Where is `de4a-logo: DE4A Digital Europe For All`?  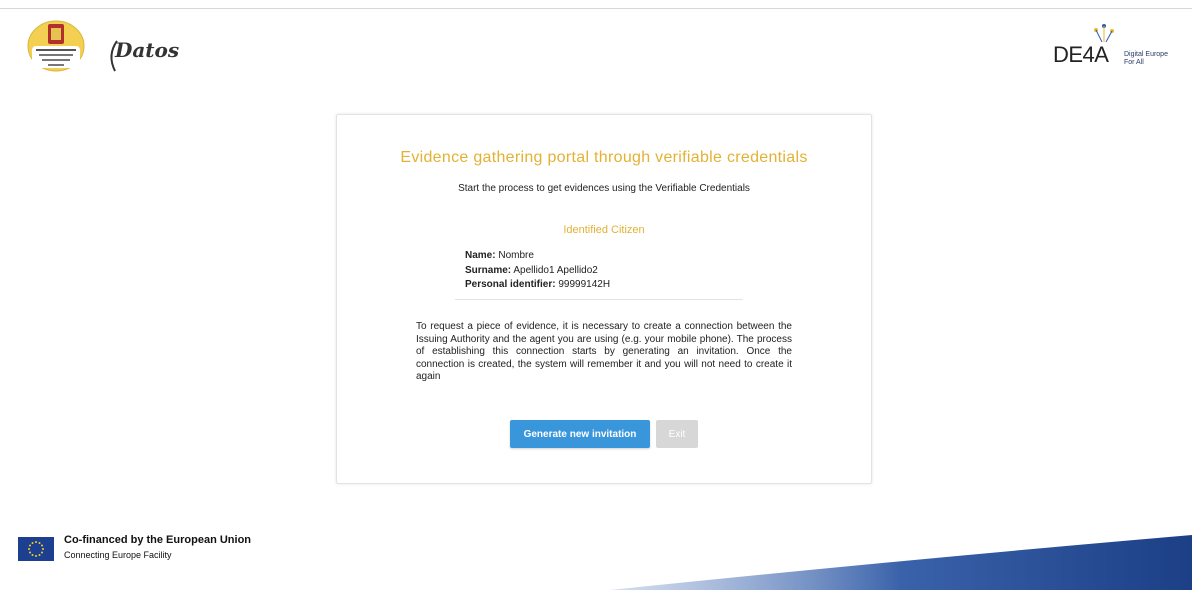 de4a-logo: DE4A Digital Europe For All is located at coordinates (1117, 48).